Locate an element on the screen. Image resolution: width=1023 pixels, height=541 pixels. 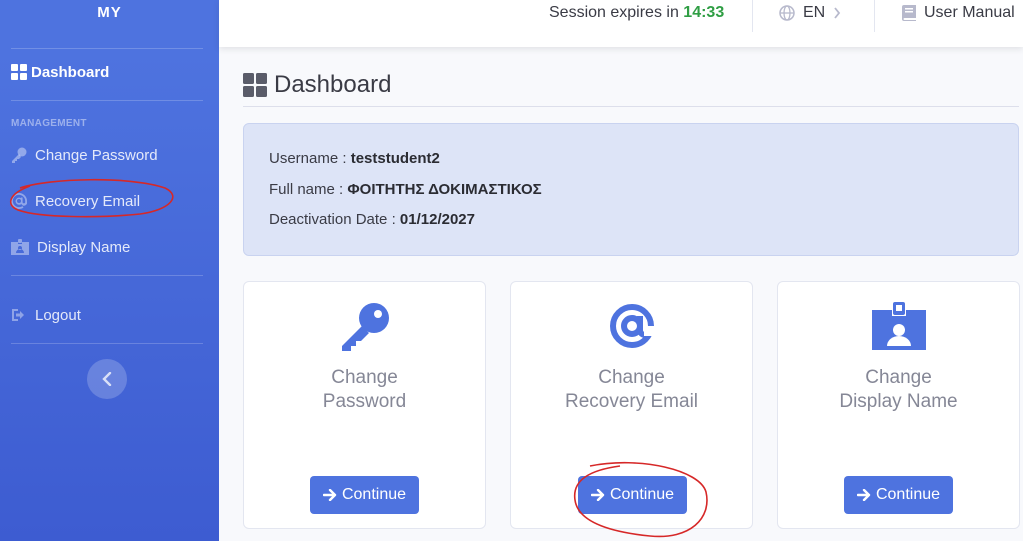
card-title-line: Display Name is located at coordinates (898, 401).